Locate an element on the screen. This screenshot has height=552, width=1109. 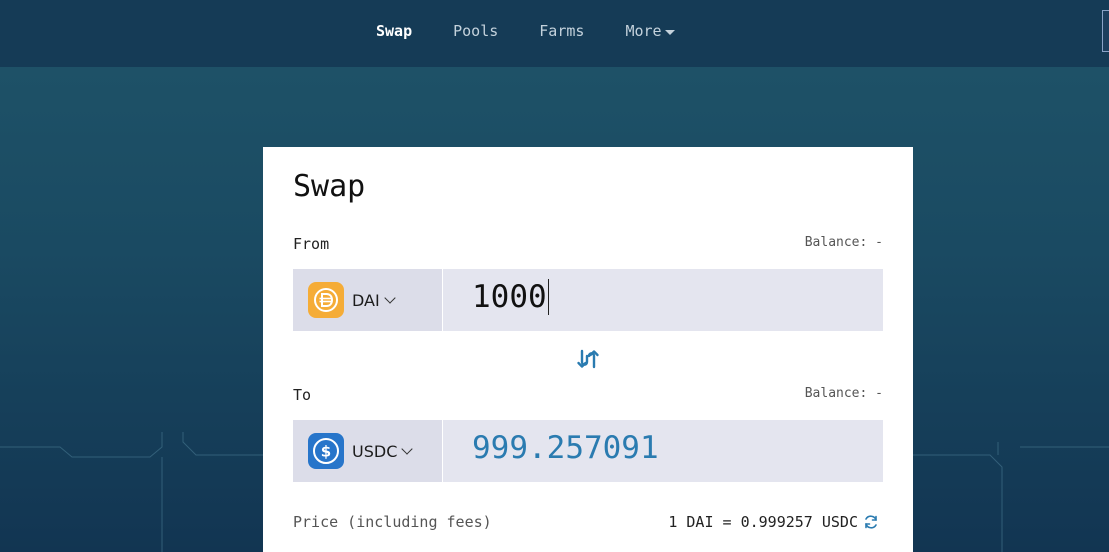
nav-pools-label: Pools is located at coordinates (476, 31).